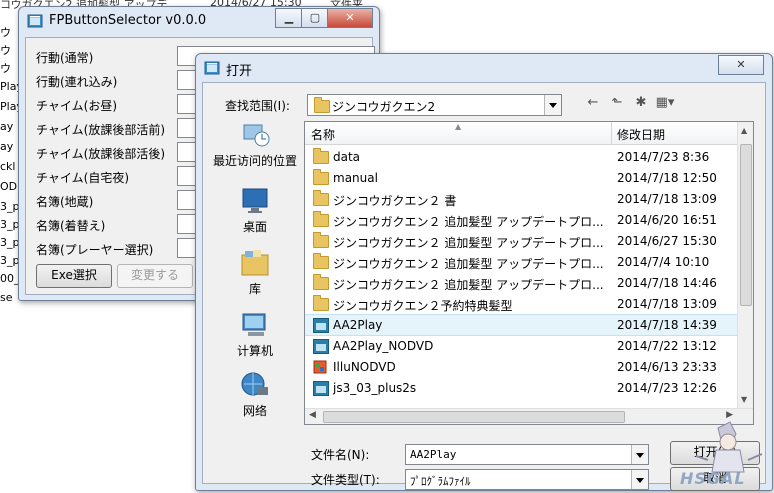 Image resolution: width=774 pixels, height=493 pixels. What do you see at coordinates (484, 68) in the screenshot?
I see `dialog-titlebar: 打开 ✕` at bounding box center [484, 68].